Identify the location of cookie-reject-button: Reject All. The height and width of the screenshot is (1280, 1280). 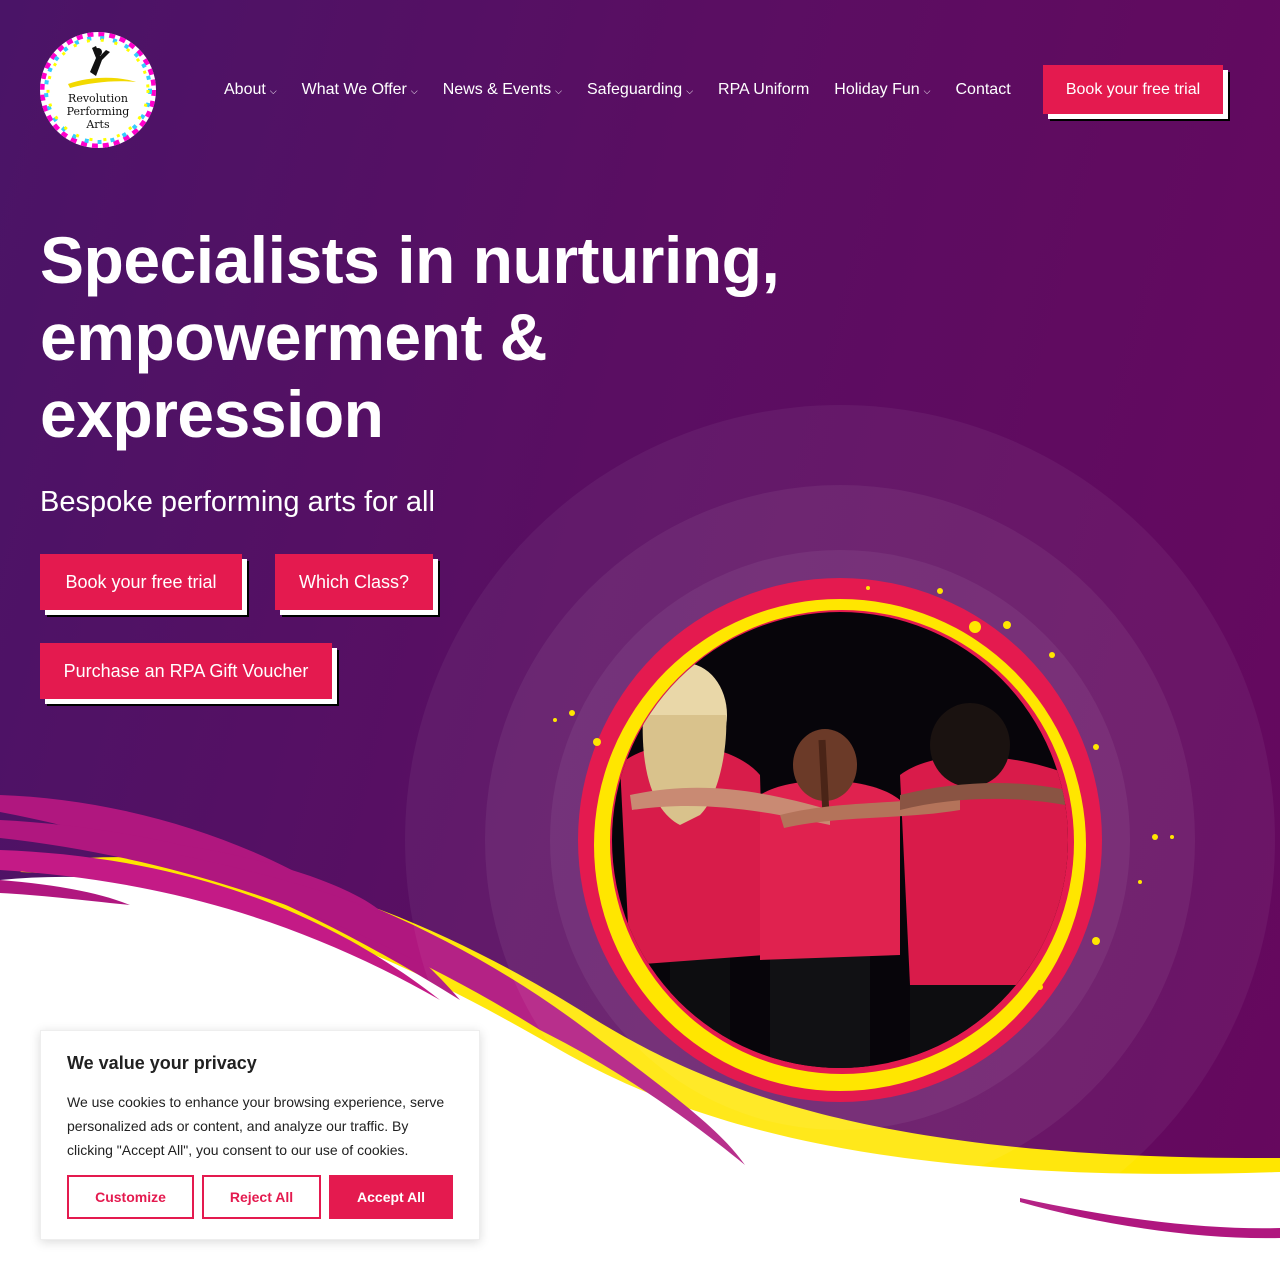
(261, 1197).